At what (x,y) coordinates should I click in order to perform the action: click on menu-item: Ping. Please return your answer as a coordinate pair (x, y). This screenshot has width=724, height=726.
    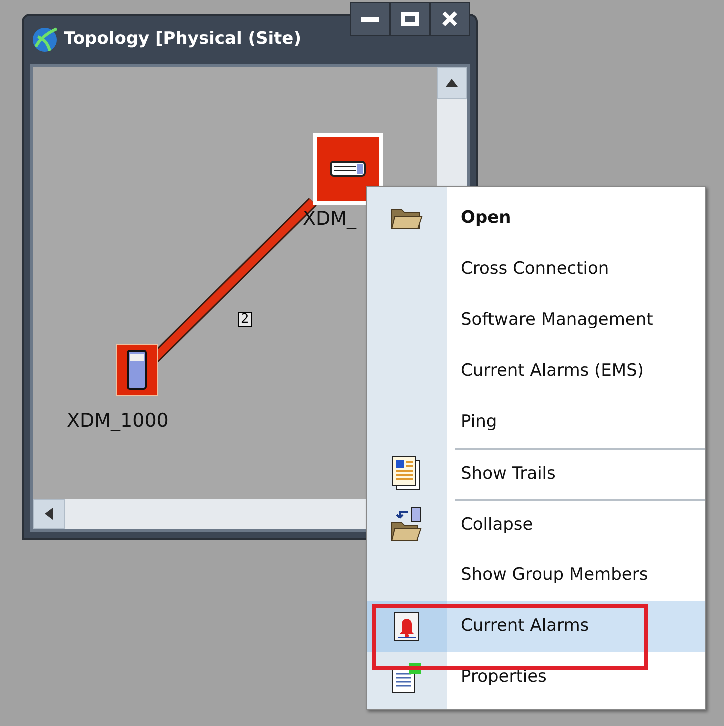
    Looking at the image, I should click on (536, 422).